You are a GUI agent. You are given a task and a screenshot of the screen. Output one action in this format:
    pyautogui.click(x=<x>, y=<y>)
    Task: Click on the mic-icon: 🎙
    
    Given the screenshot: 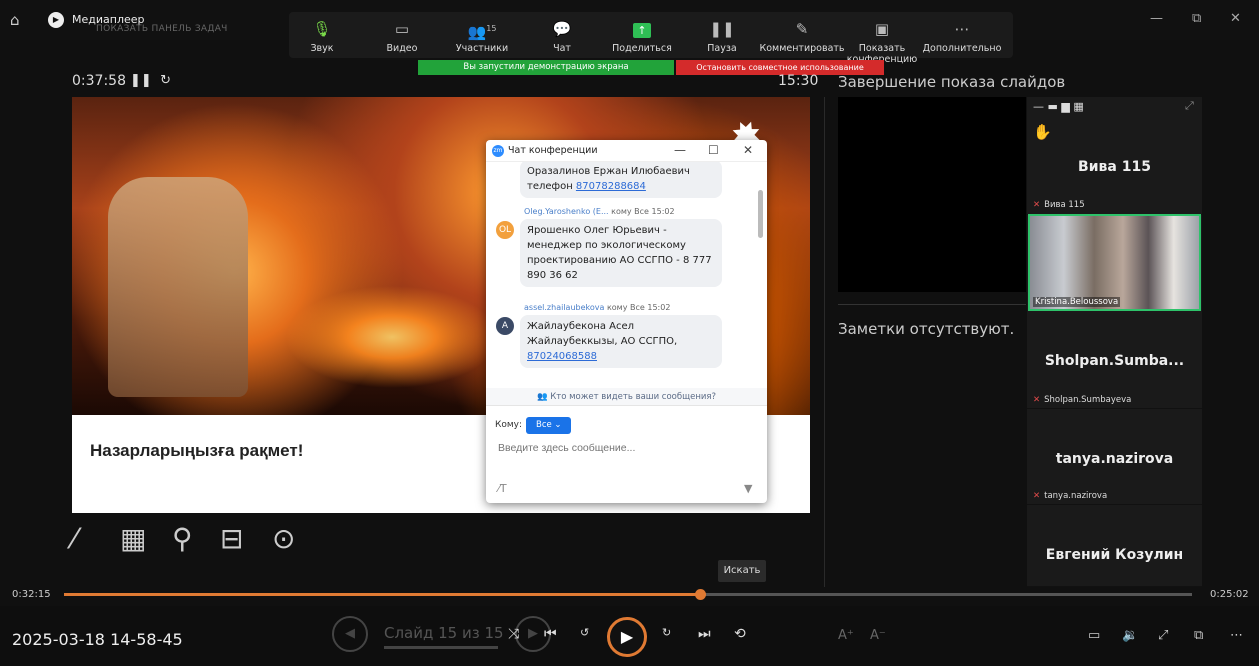 What is the action you would take?
    pyautogui.click(x=322, y=29)
    